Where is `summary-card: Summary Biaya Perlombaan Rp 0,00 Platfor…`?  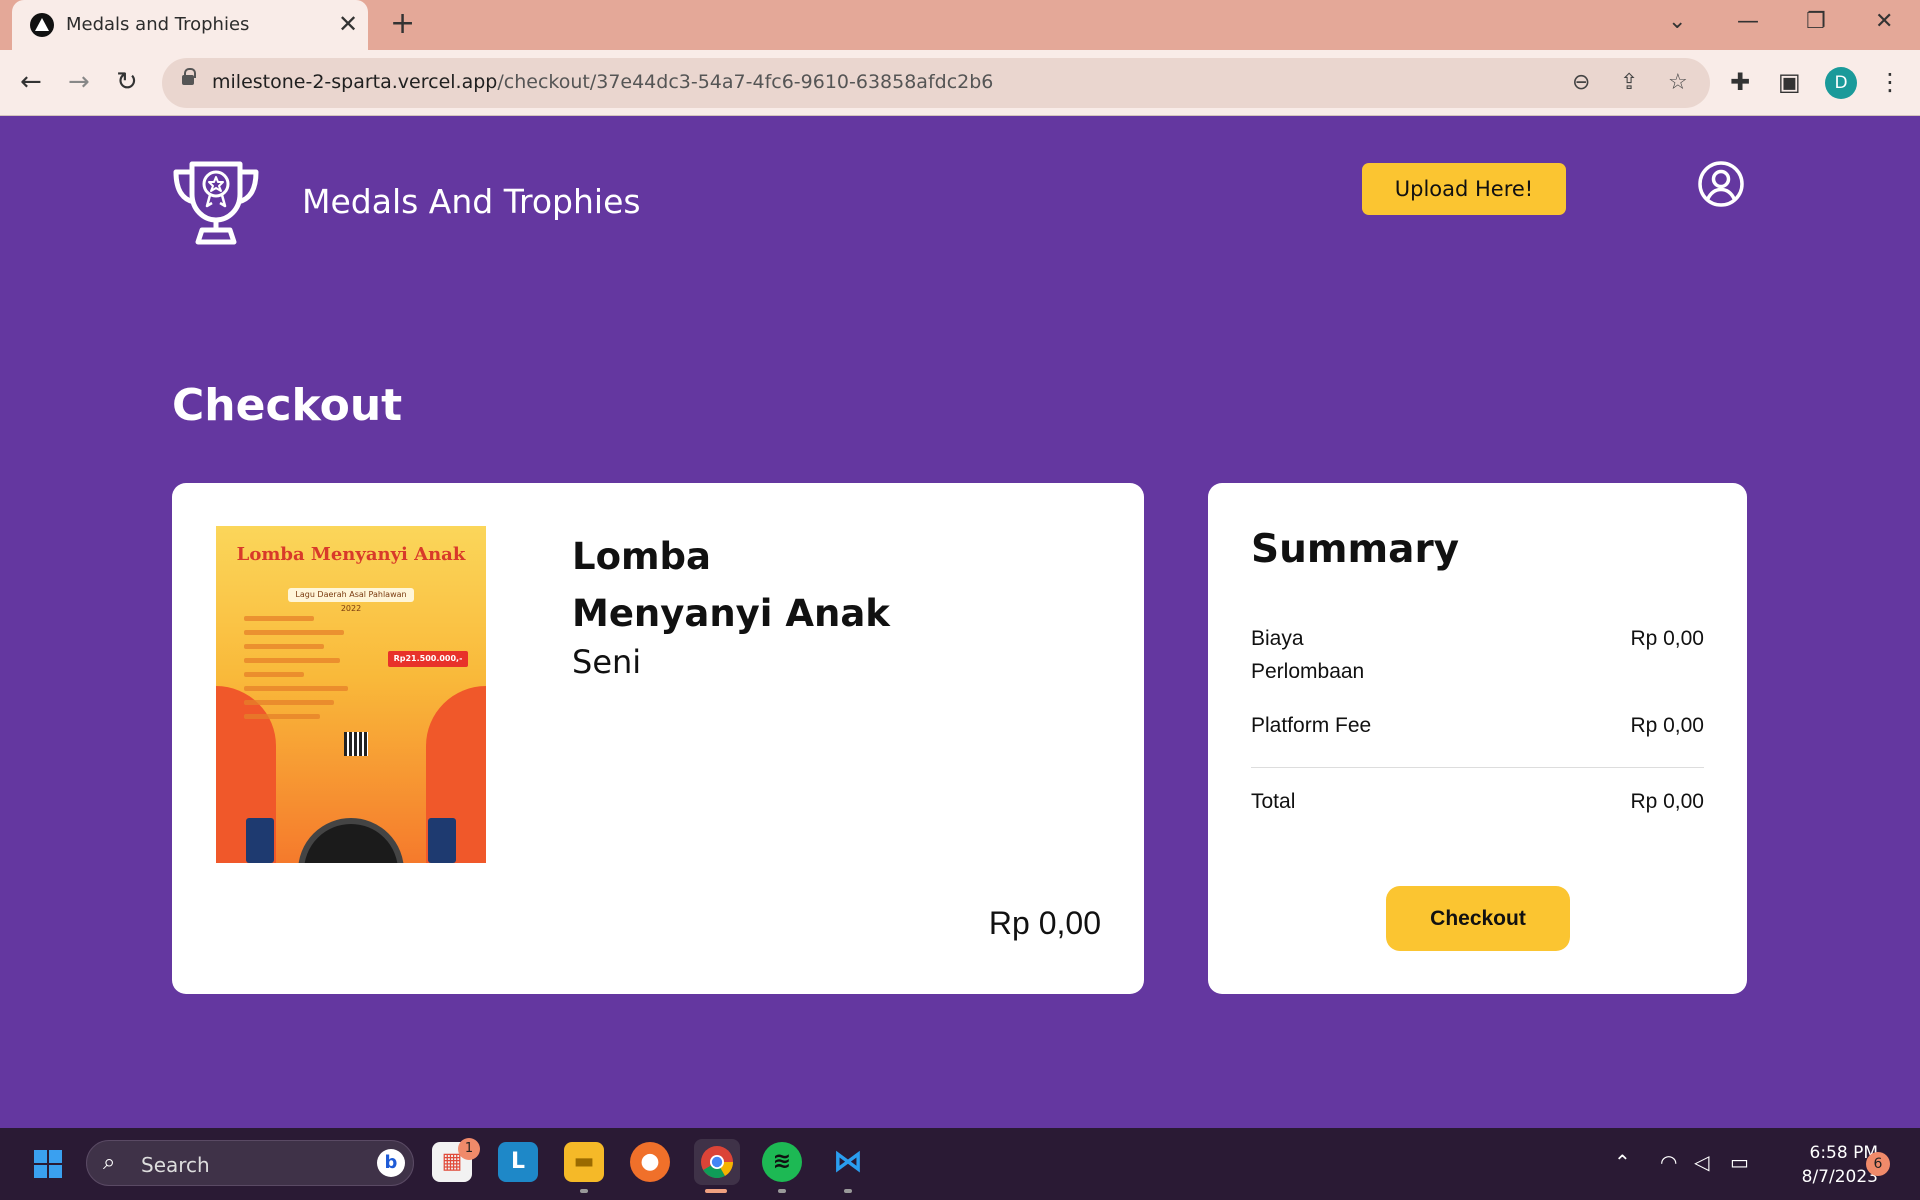
summary-card: Summary Biaya Perlombaan Rp 0,00 Platfor… is located at coordinates (1477, 738).